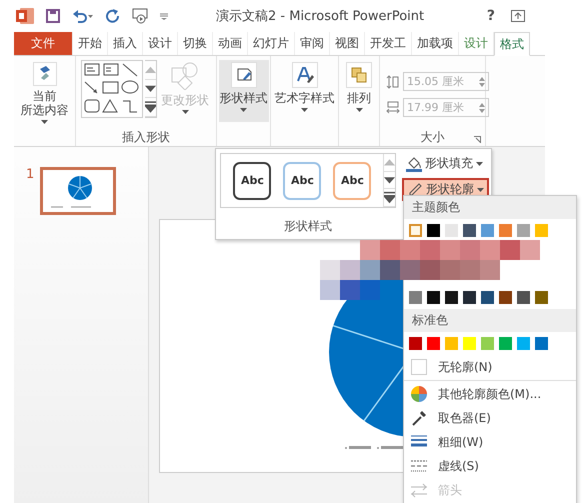 The width and height of the screenshot is (584, 503). I want to click on wordart-styles-button: 艺术字样式, so click(304, 87).